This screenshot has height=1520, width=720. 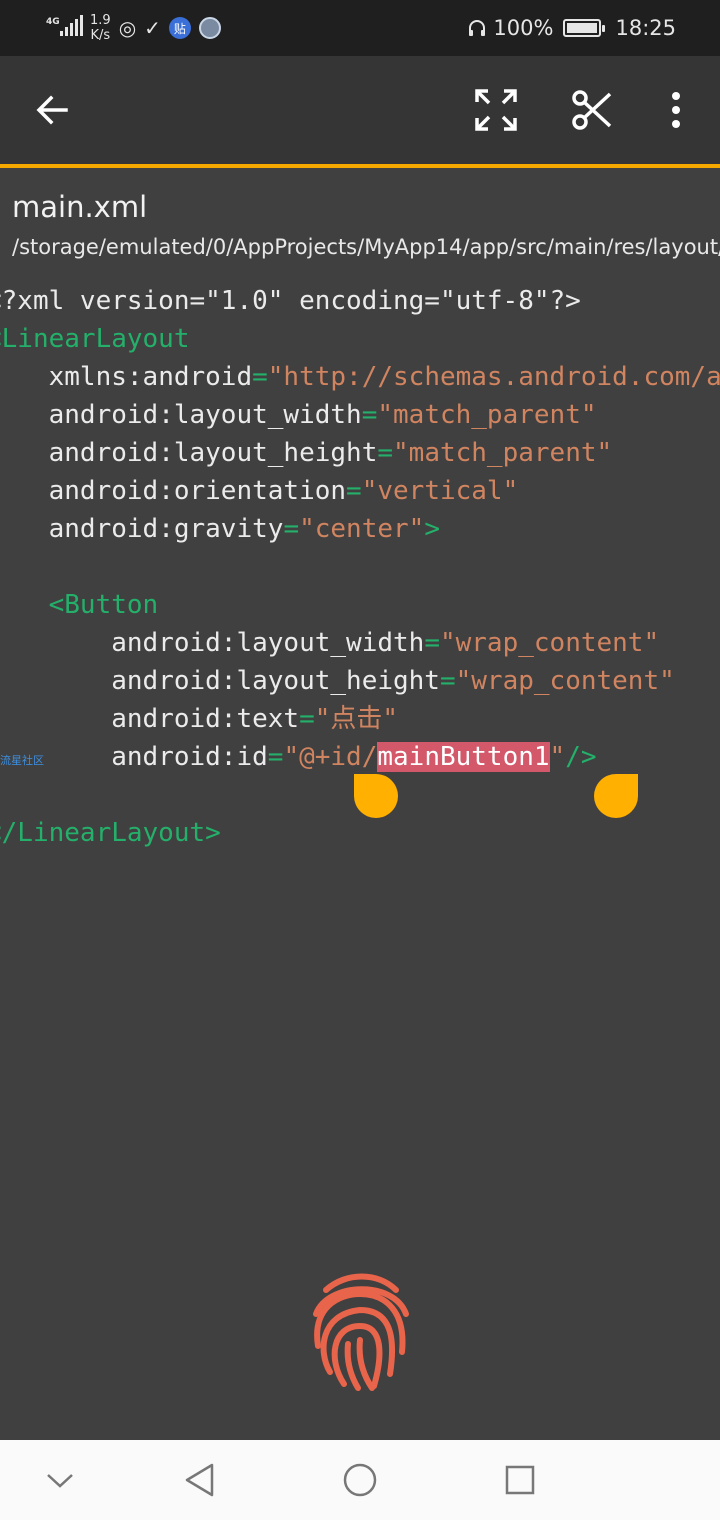 I want to click on hotspot-icon: ◎, so click(x=127, y=28).